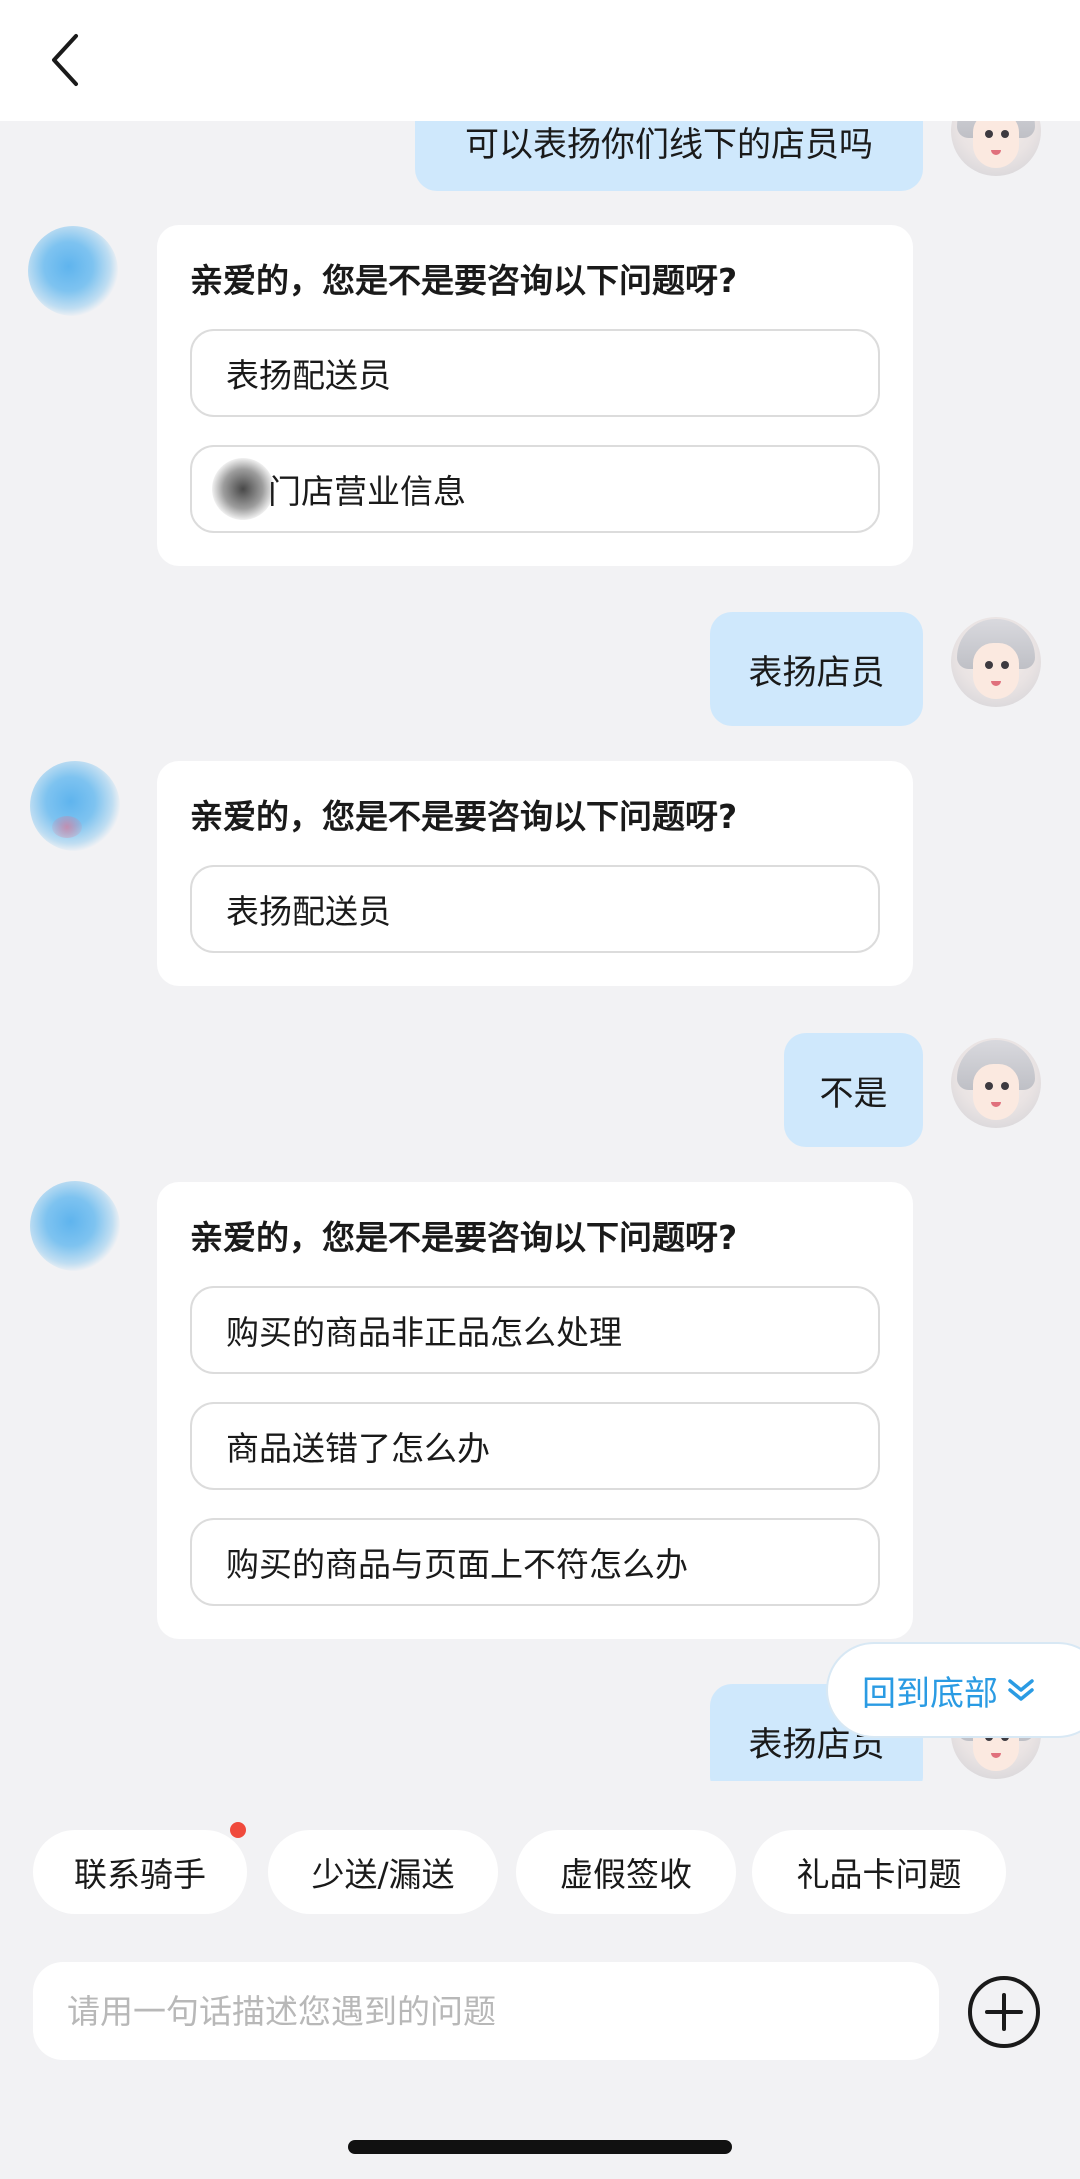 The height and width of the screenshot is (2179, 1080). I want to click on chip-label: 联系骑手, so click(140, 1874).